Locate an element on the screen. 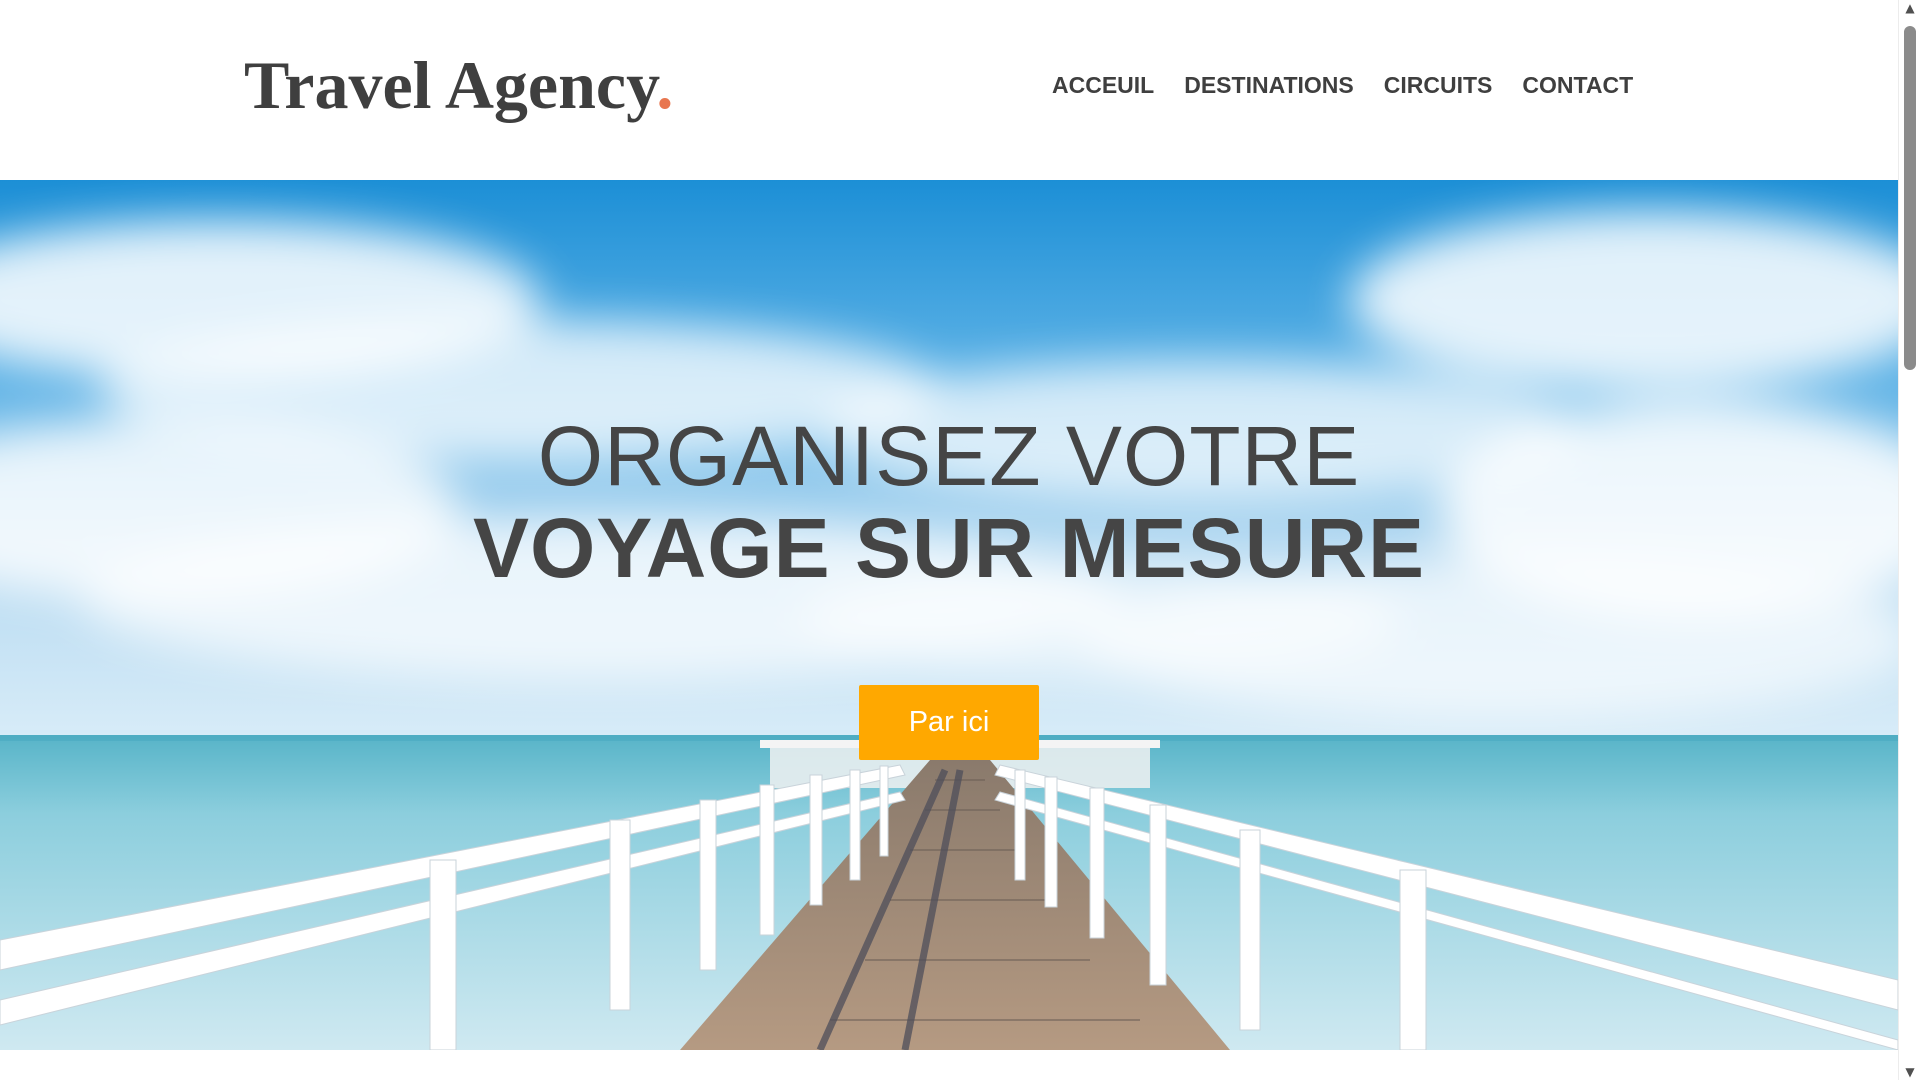  scrollbar-thumb is located at coordinates (1910, 198).